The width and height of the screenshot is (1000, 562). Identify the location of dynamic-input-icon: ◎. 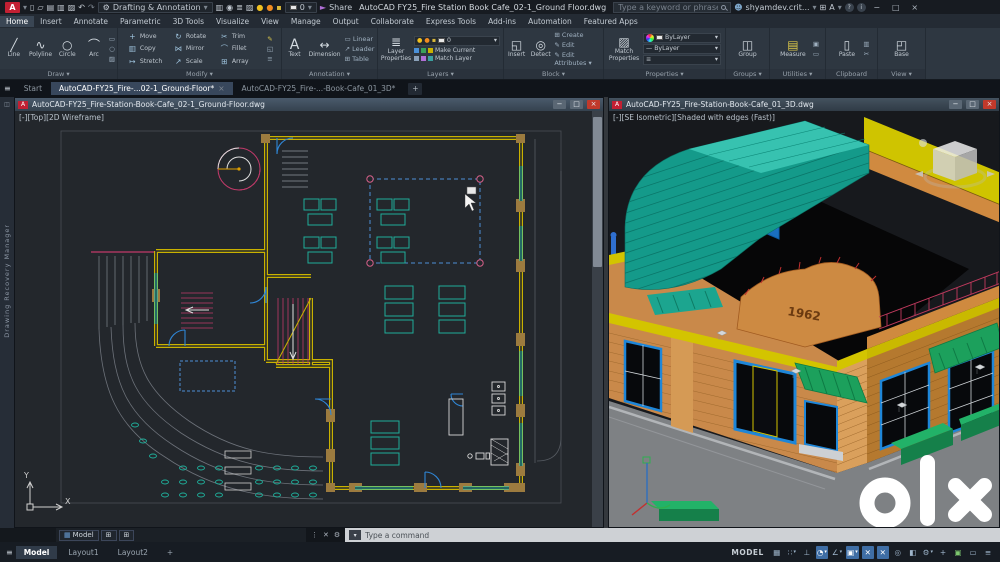
(898, 552).